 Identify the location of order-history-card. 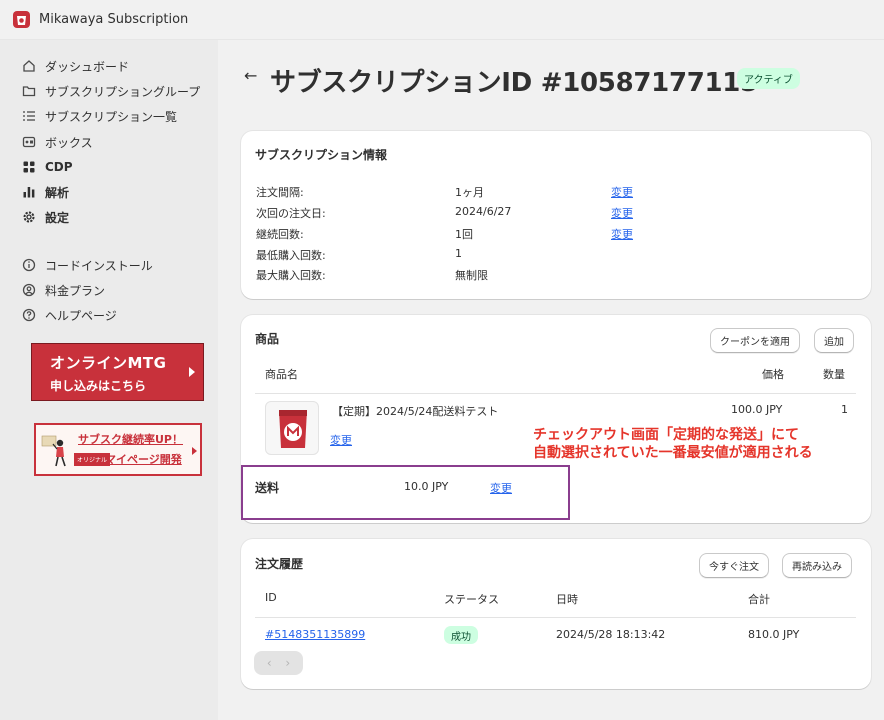
(556, 614).